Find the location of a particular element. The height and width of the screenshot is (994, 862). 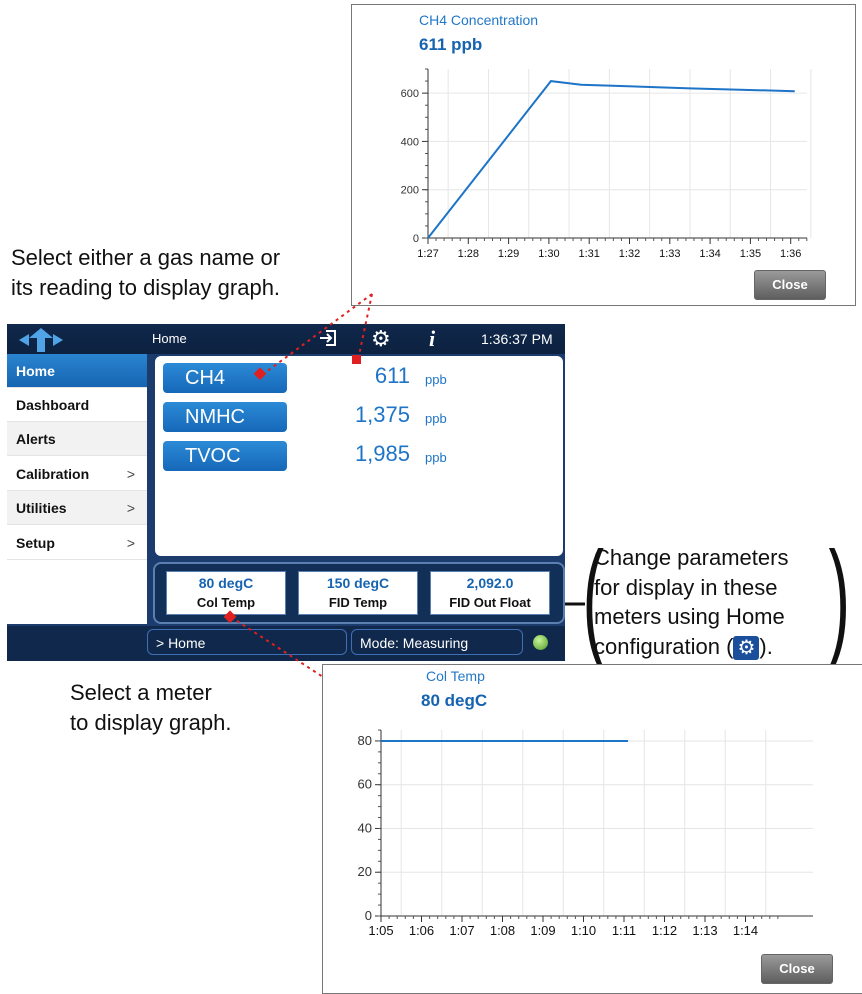

x-tick-label: 1:08 is located at coordinates (502, 930).